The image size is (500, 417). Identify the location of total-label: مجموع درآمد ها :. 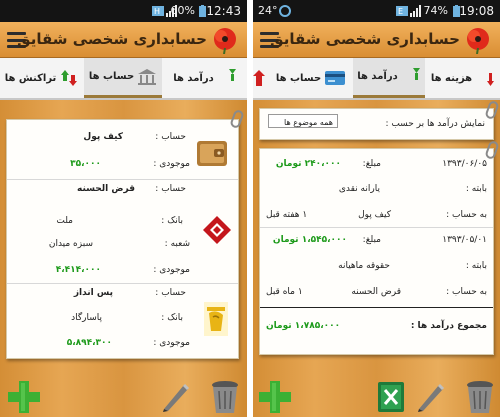
(448, 326).